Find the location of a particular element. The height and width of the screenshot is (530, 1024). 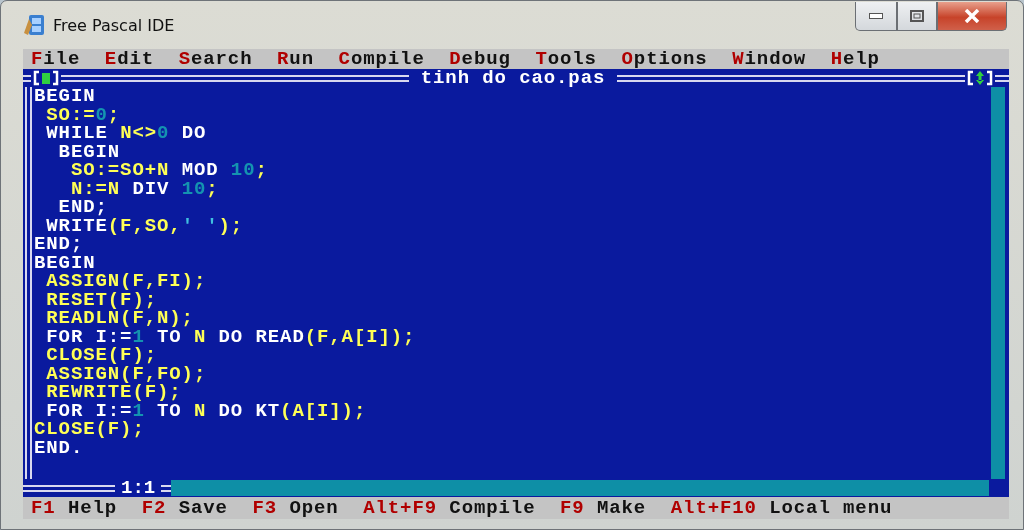

close-box-icon is located at coordinates (46, 78).